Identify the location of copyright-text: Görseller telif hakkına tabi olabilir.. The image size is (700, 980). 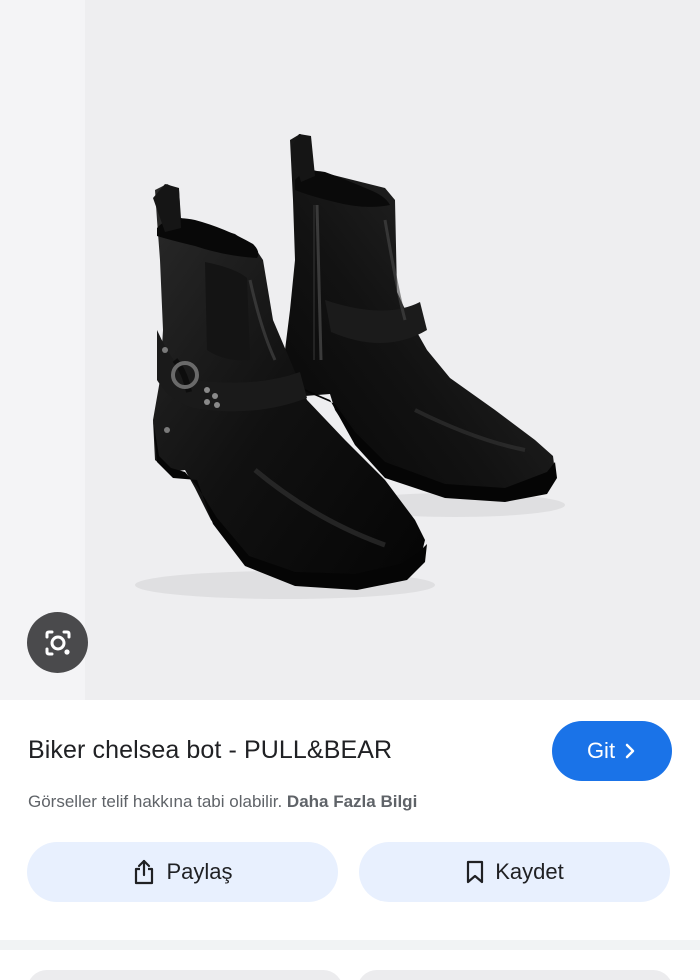
(155, 801).